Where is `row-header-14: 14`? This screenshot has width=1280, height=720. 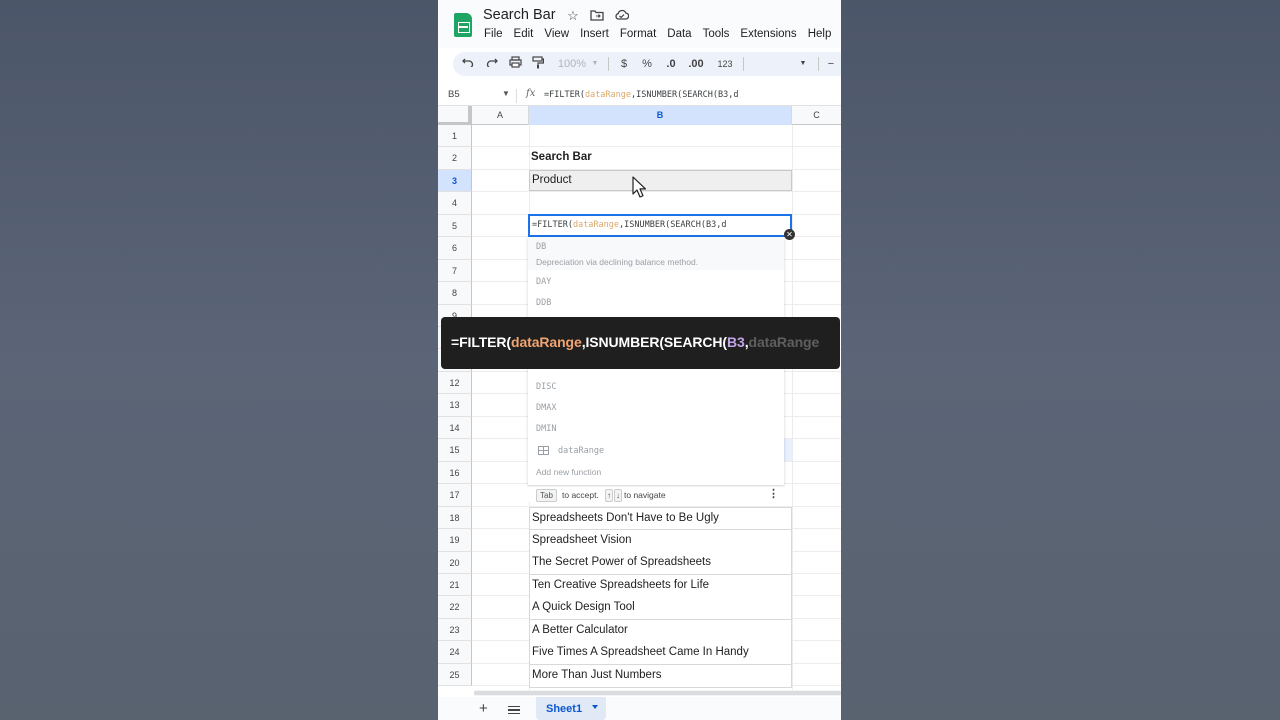
row-header-14: 14 is located at coordinates (455, 428).